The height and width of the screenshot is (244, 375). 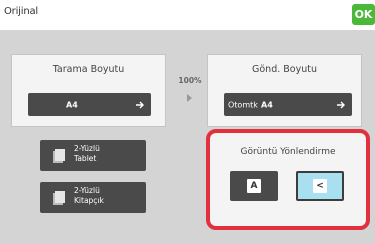 I want to click on orientation-rotated-icon: <, so click(x=320, y=186).